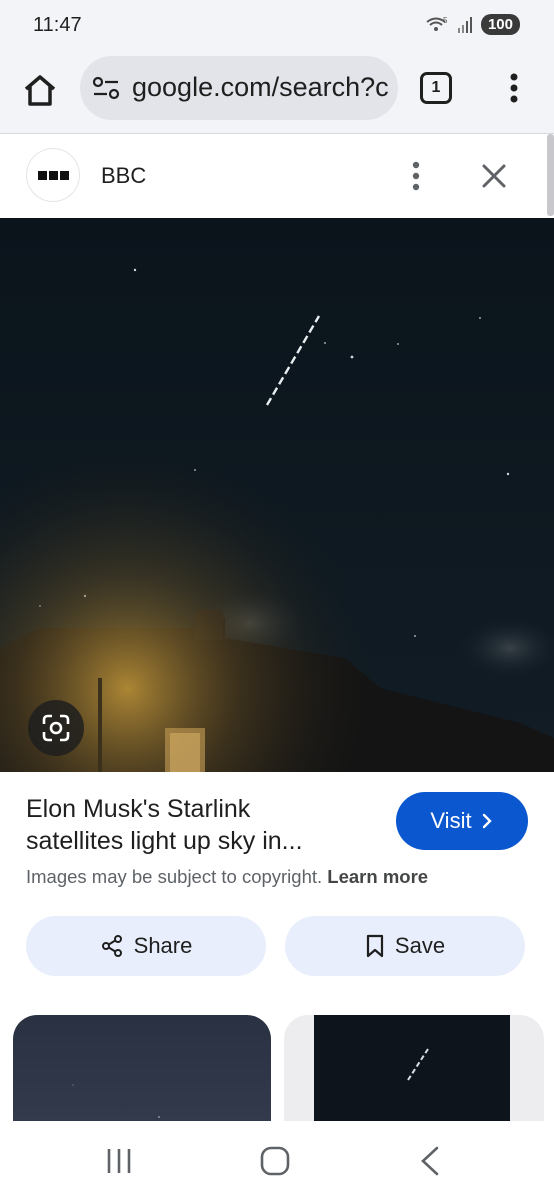 Image resolution: width=554 pixels, height=1200 pixels. I want to click on visit-button: Visit, so click(462, 821).